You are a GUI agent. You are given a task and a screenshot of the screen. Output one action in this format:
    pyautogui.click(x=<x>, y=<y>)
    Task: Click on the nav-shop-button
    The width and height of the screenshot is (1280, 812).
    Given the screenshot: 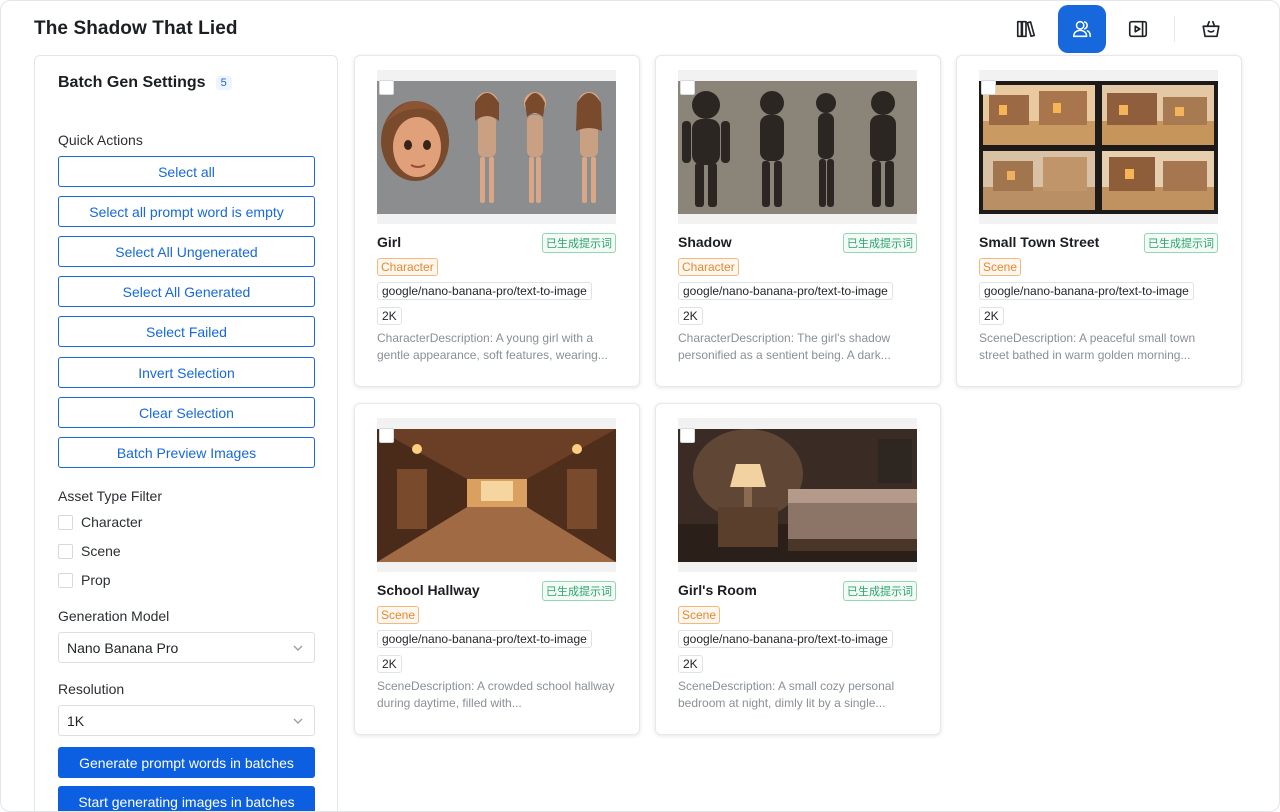 What is the action you would take?
    pyautogui.click(x=1211, y=29)
    